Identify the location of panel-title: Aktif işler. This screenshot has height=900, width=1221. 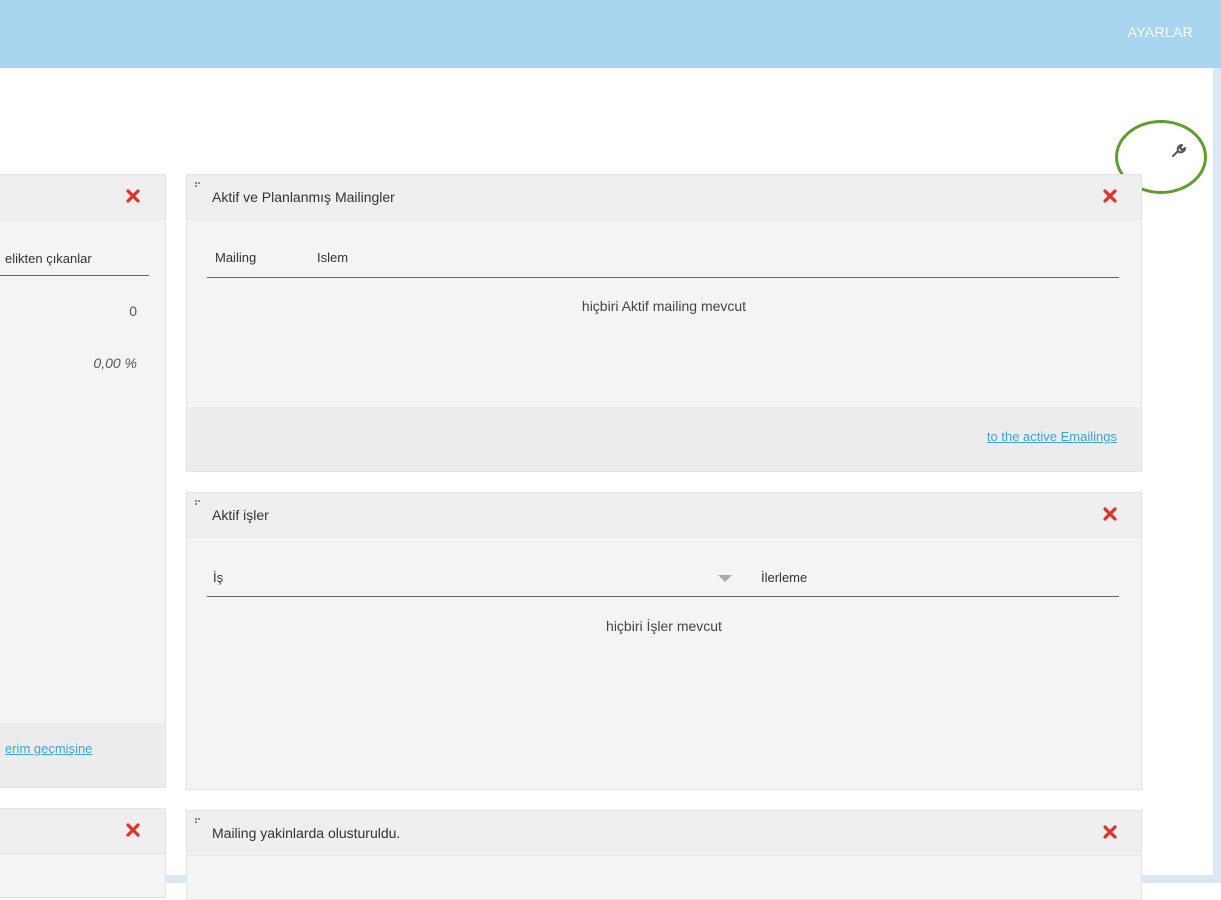
(240, 515).